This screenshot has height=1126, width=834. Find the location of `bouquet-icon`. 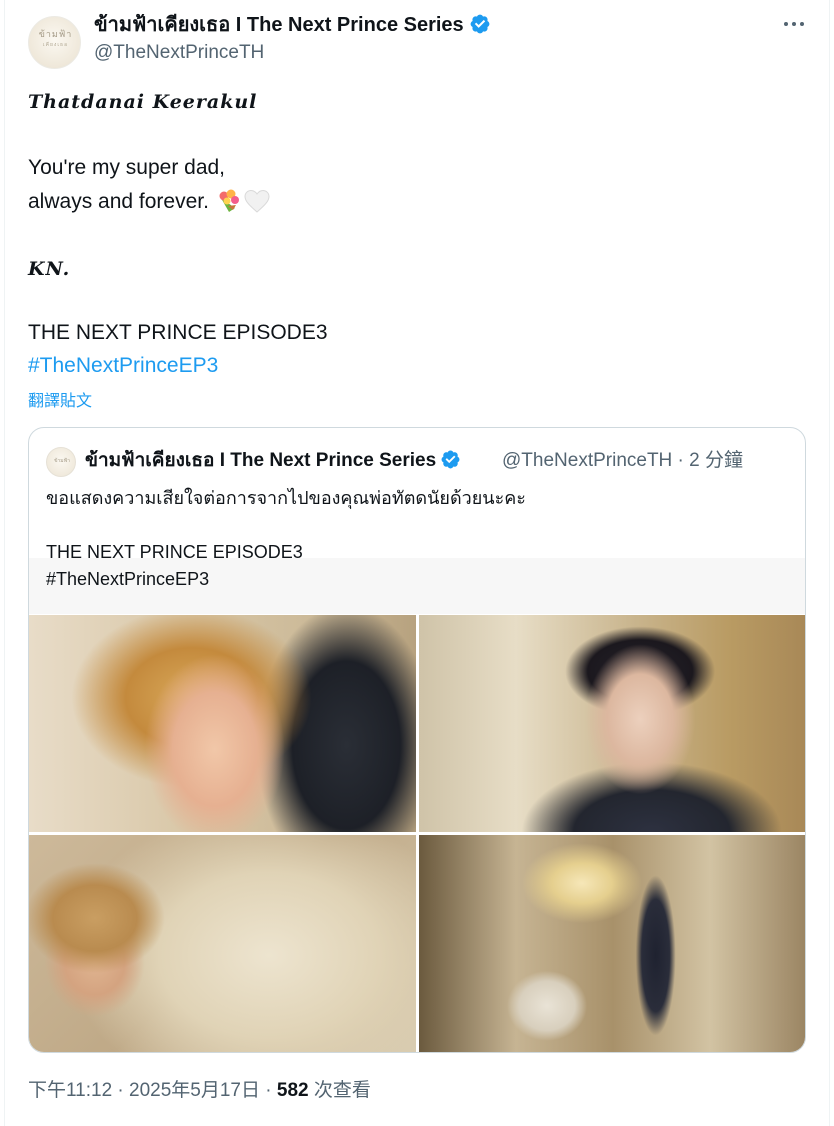

bouquet-icon is located at coordinates (229, 200).